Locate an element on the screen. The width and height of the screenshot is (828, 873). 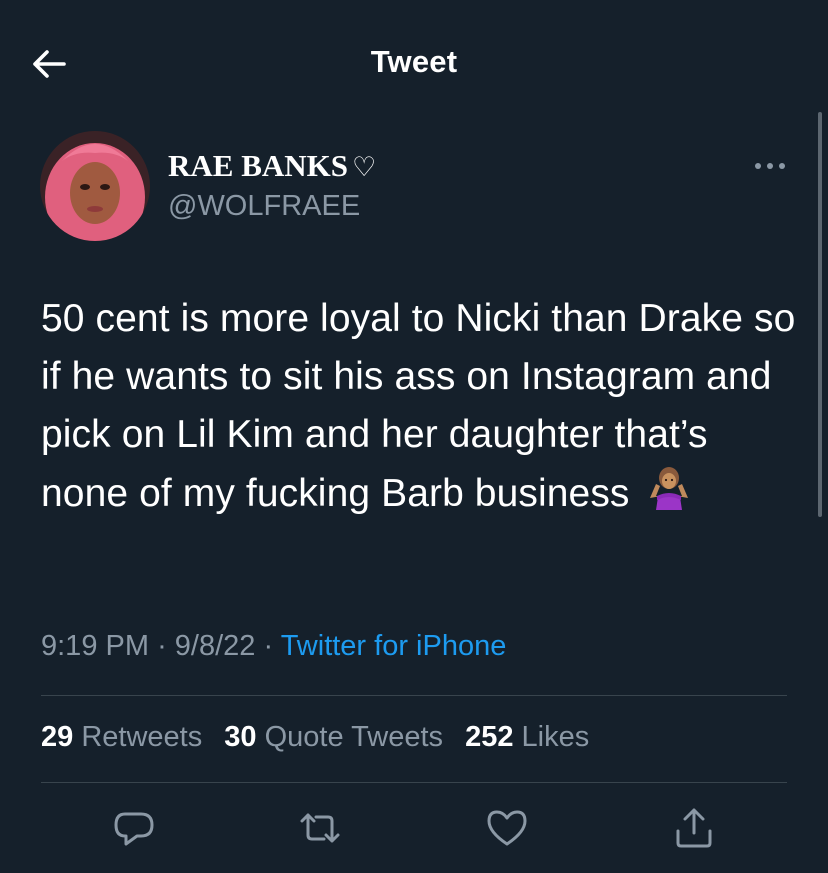
retweet-button is located at coordinates (320, 828).